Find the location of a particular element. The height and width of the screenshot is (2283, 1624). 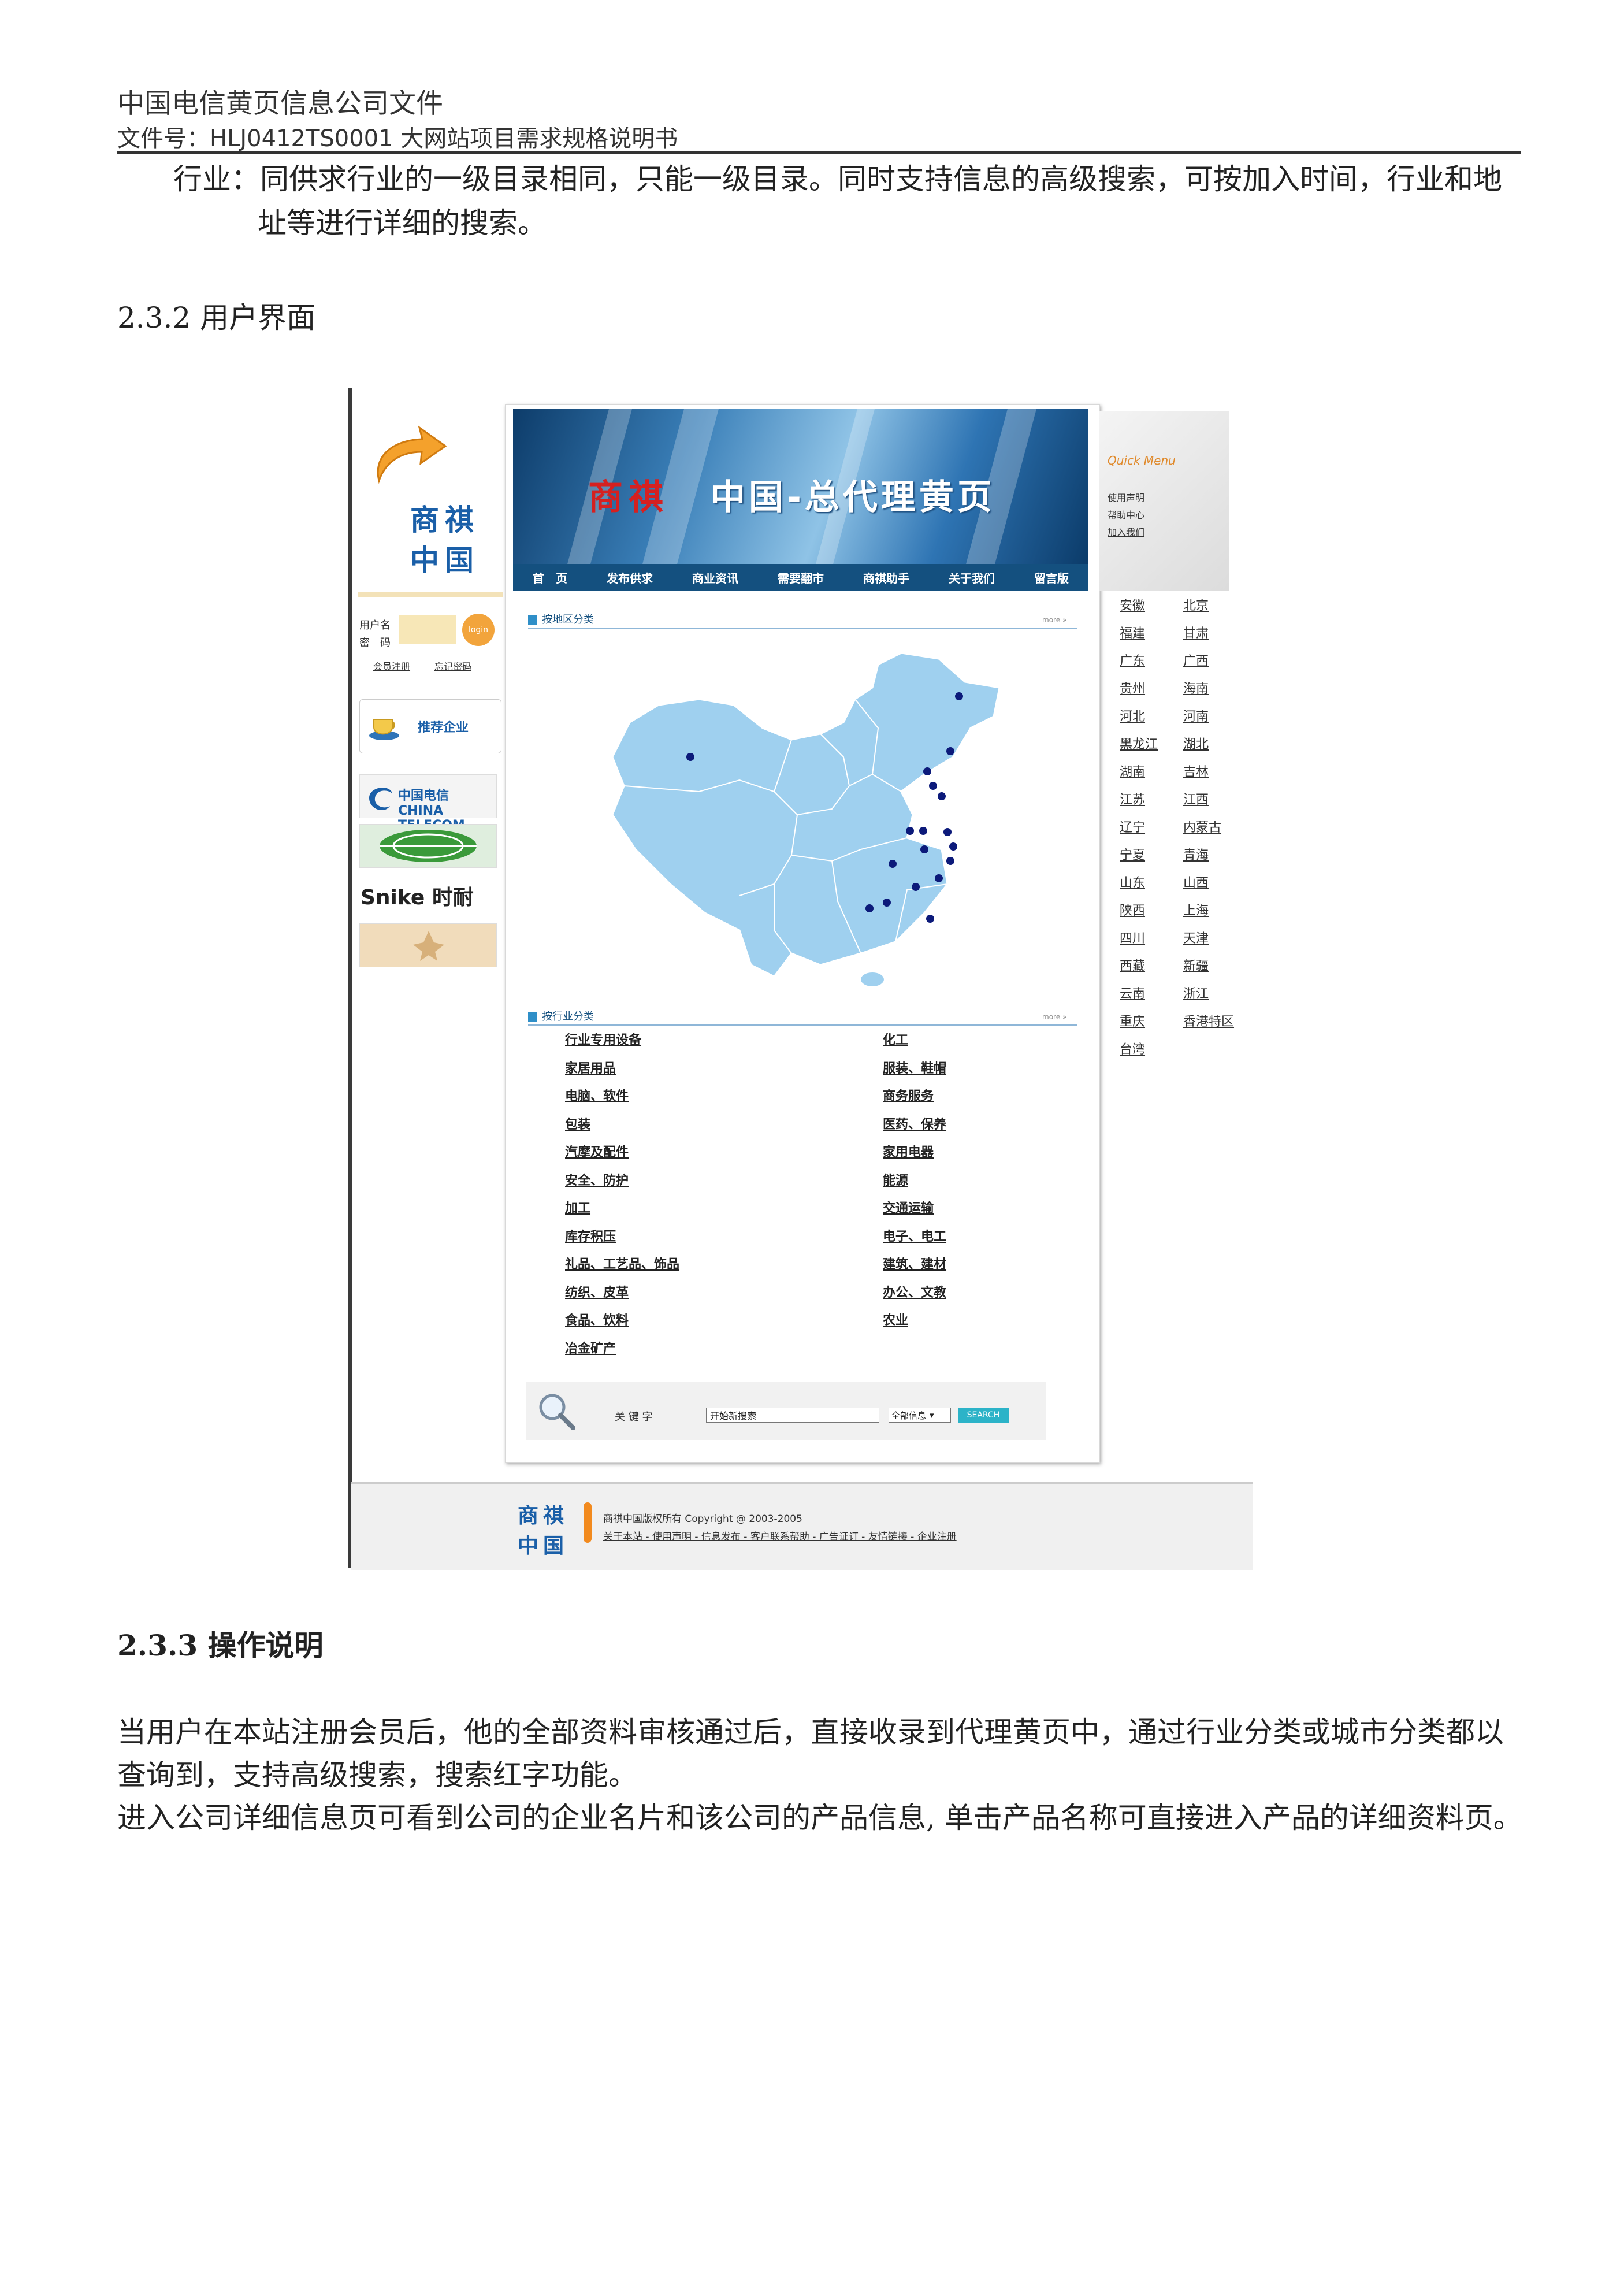

region-link: 宁夏 is located at coordinates (1132, 854).